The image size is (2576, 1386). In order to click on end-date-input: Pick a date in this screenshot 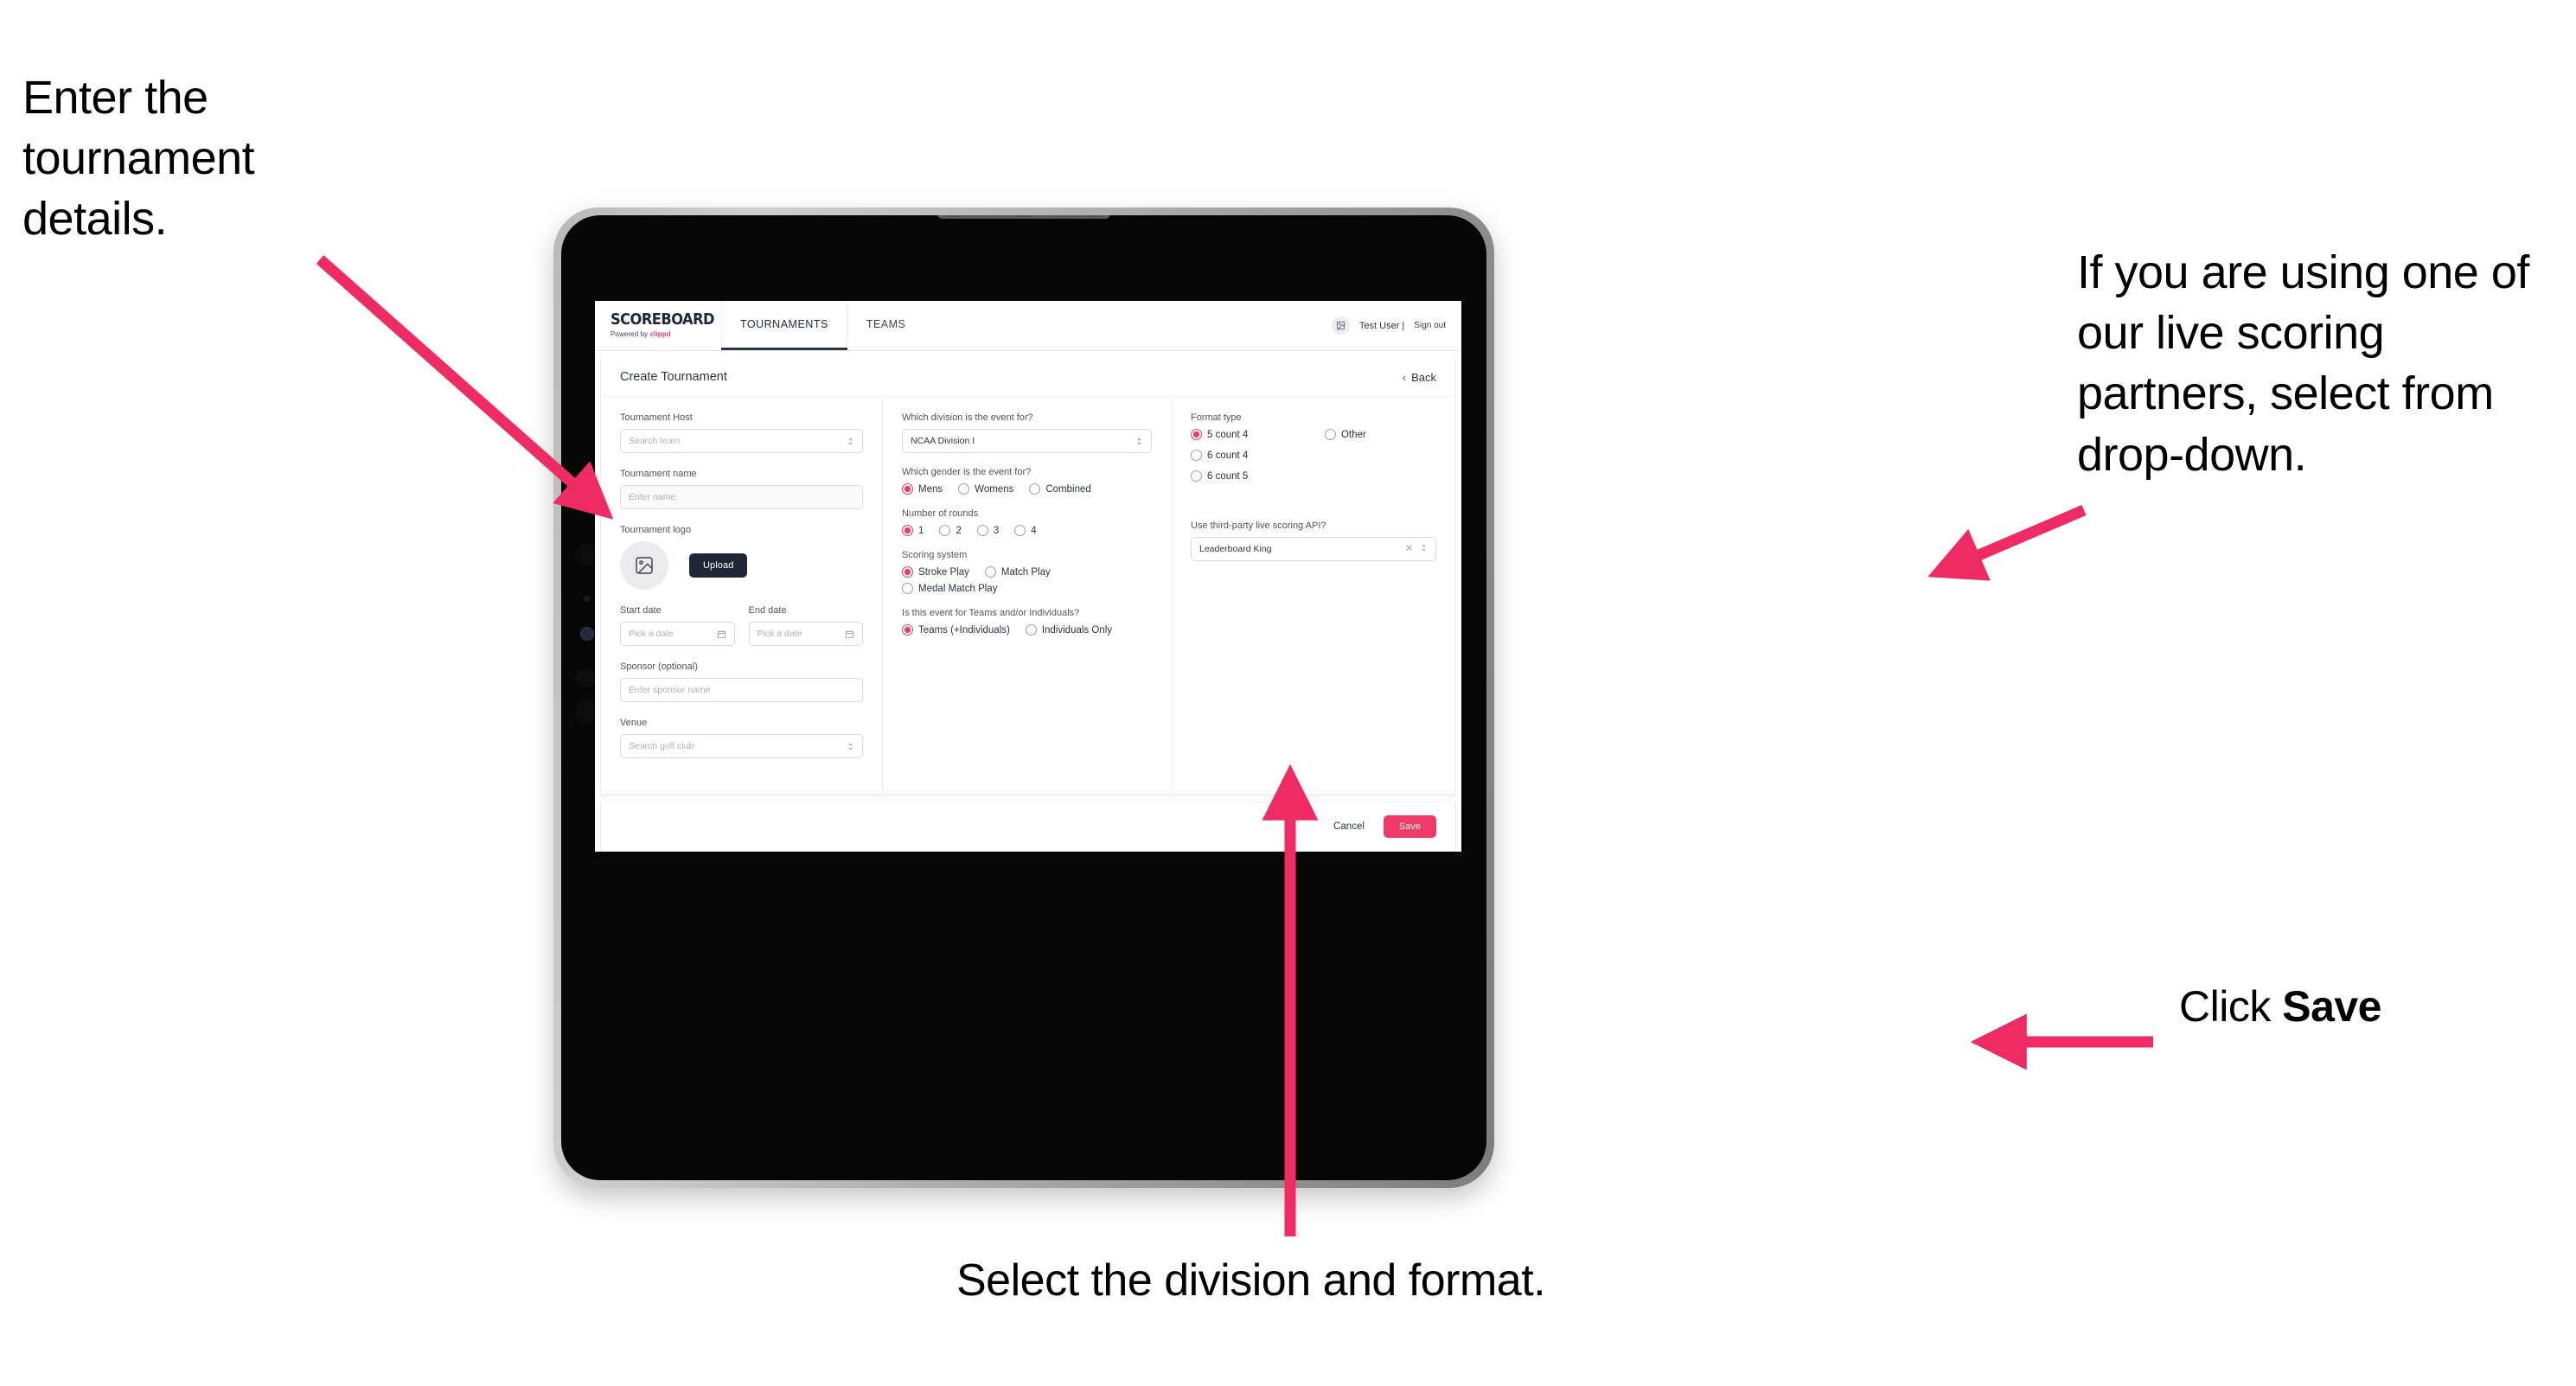, I will do `click(806, 634)`.